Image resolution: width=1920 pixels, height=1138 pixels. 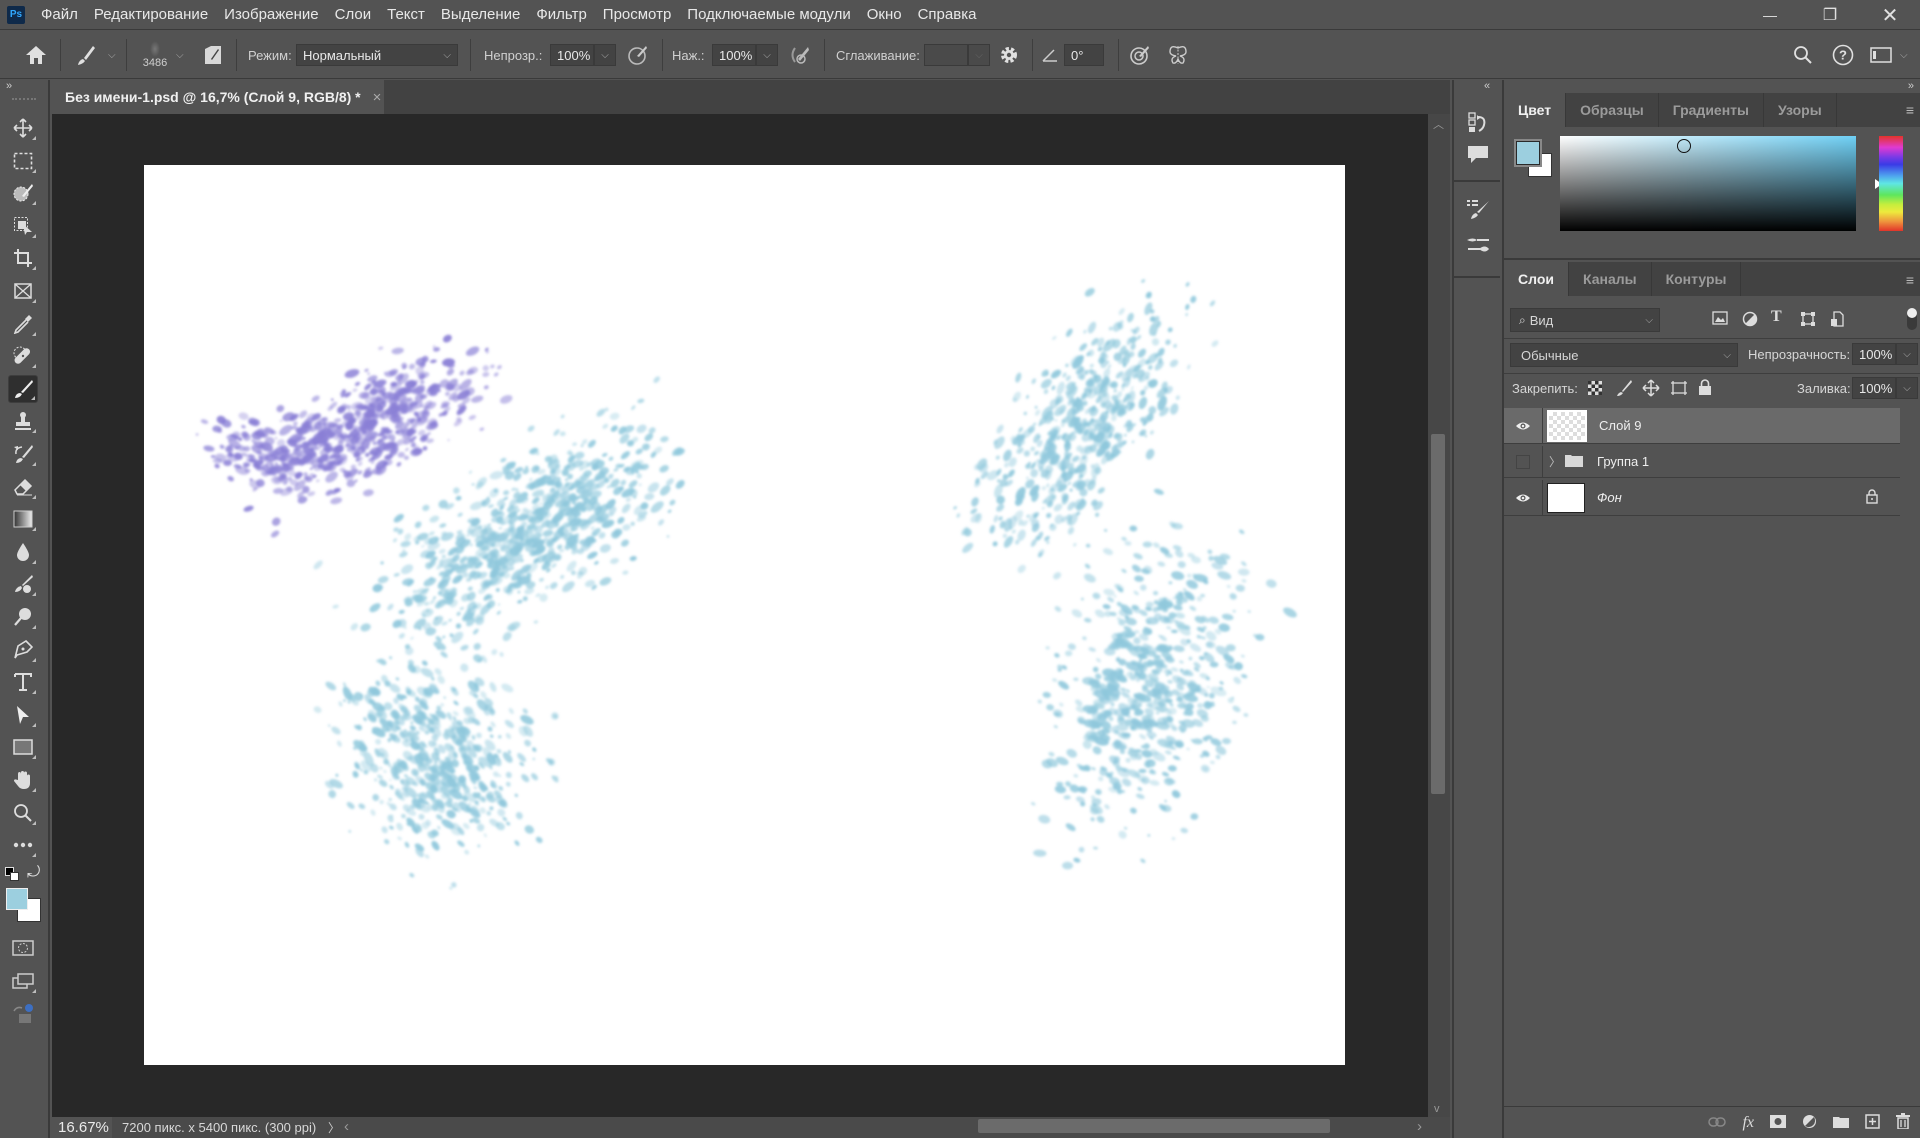 I want to click on menu-8: Подключаемые модули, so click(x=768, y=15).